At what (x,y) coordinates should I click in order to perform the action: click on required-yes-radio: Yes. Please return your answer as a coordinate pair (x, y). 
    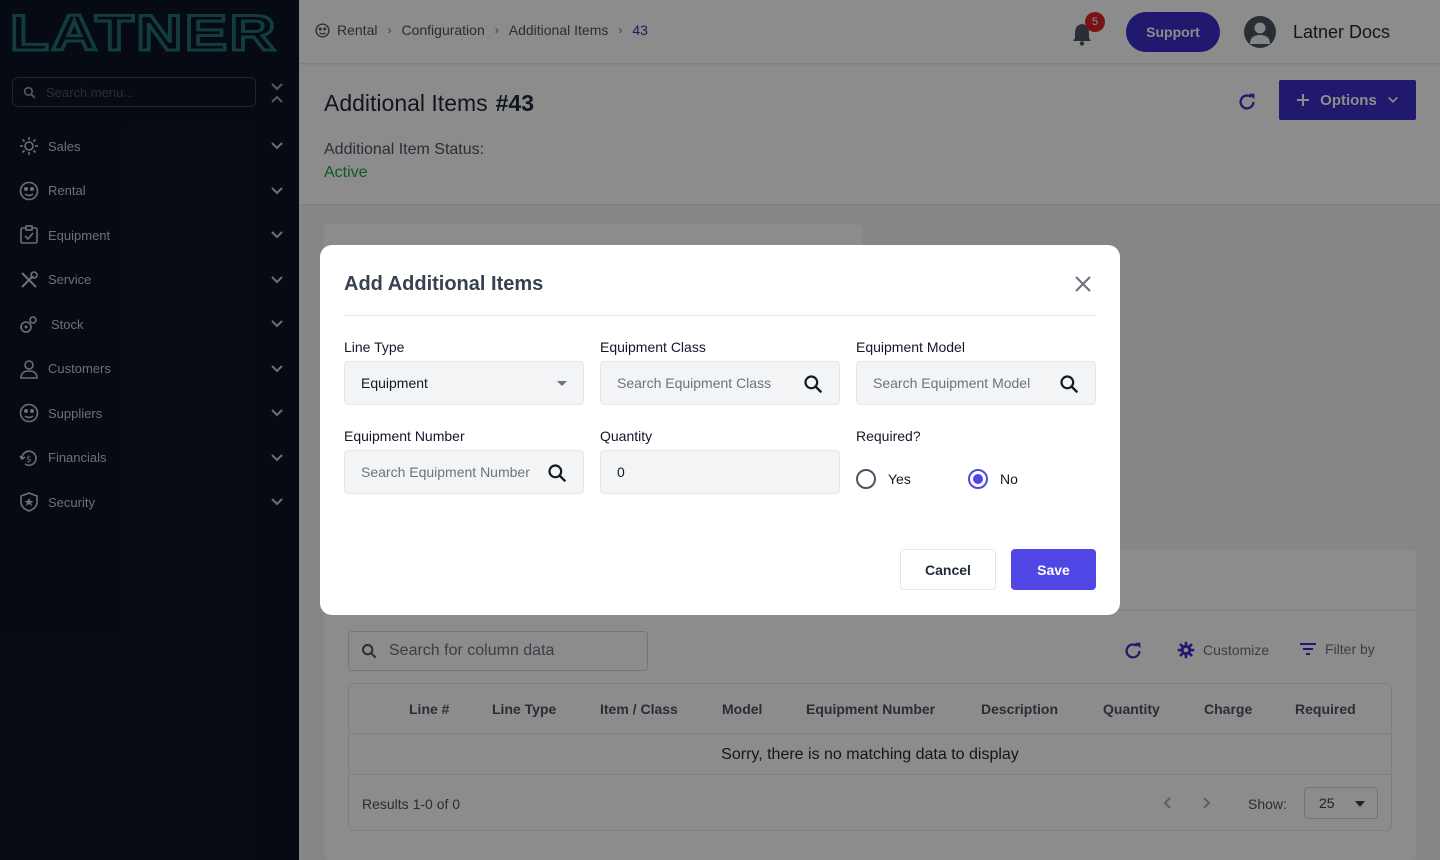
    Looking at the image, I should click on (883, 479).